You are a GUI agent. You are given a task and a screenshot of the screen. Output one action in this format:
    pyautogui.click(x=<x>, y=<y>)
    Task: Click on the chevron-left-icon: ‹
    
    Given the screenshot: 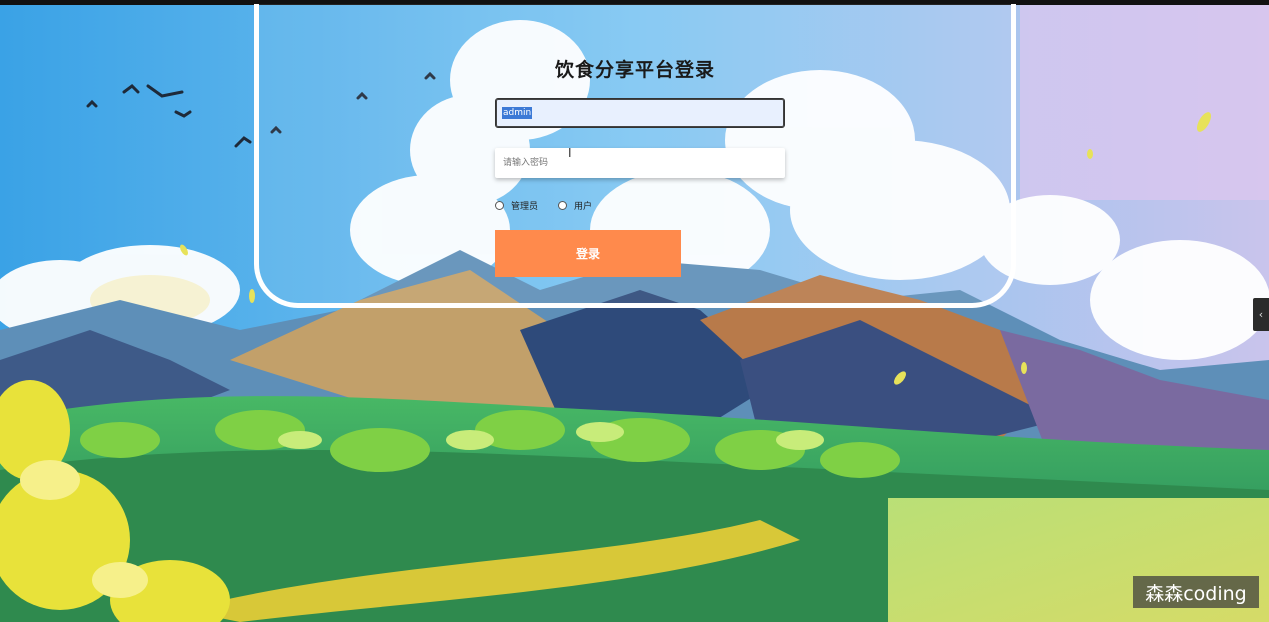 What is the action you would take?
    pyautogui.click(x=1261, y=314)
    